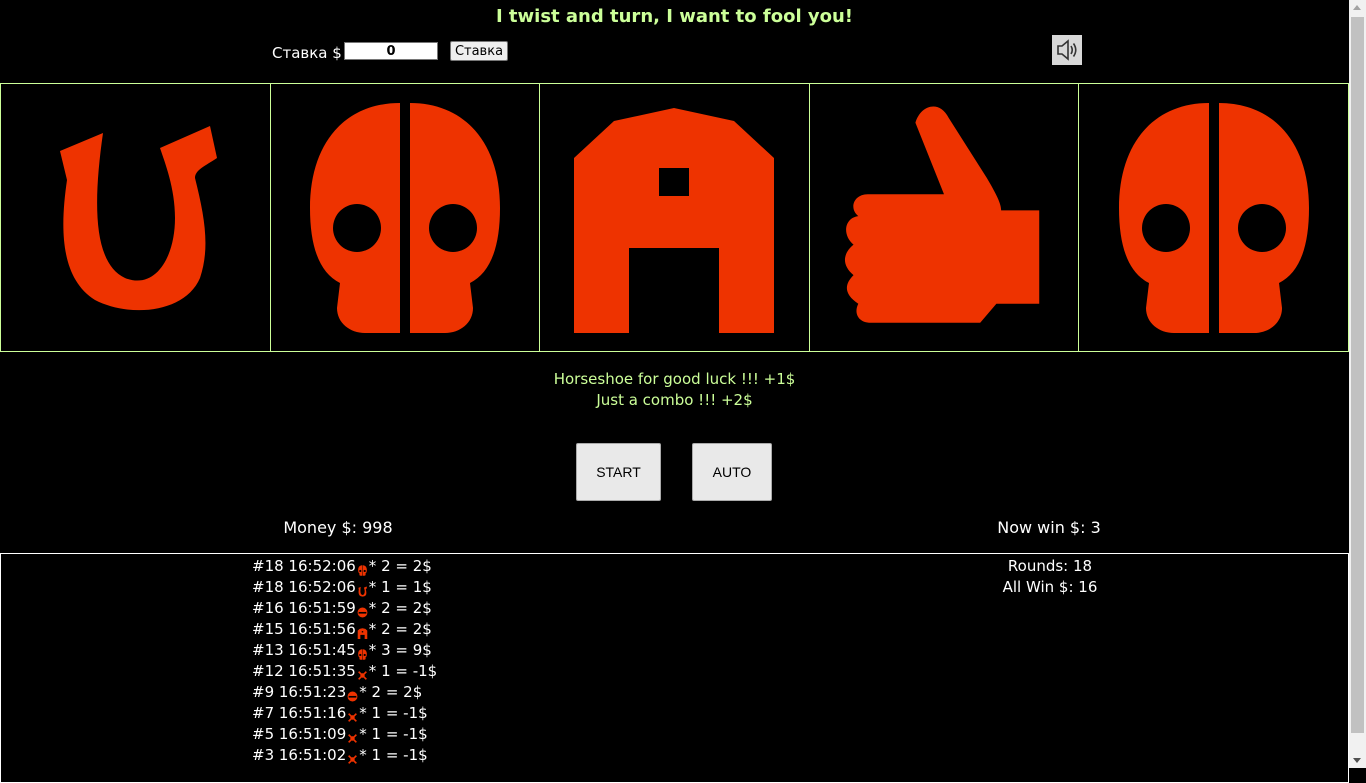  I want to click on speaker-icon, so click(1067, 50).